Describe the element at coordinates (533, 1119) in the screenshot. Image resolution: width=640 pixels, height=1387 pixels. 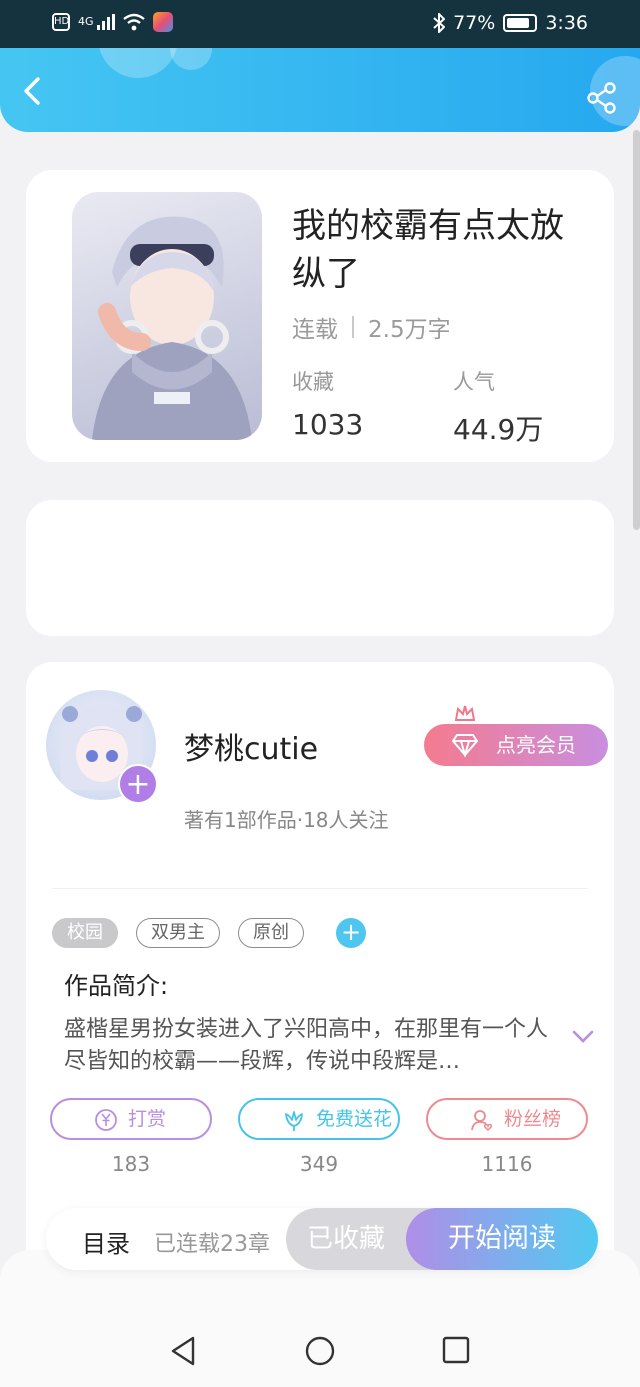
I see `fan-ranking-label: 粉丝榜` at that location.